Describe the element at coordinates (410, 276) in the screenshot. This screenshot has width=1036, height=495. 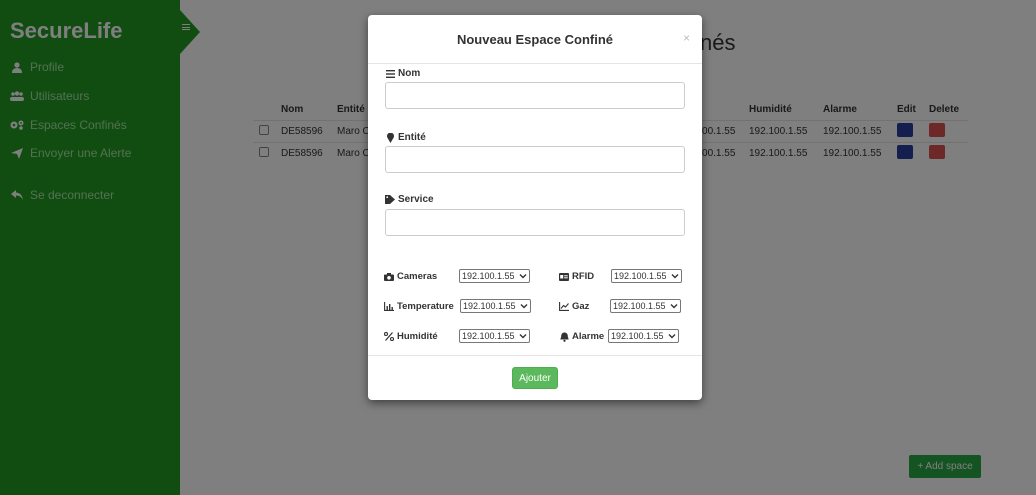
I see `cameras-label: Cameras` at that location.